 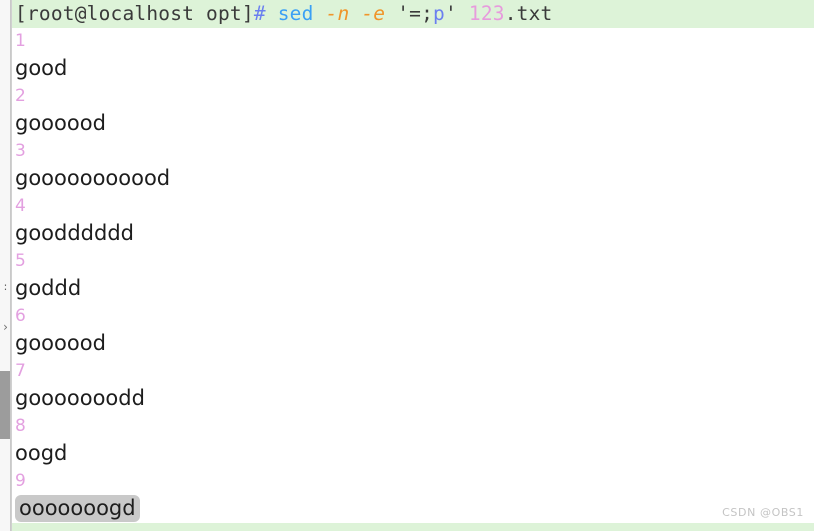 I want to click on output-line-number: 6, so click(x=20, y=315).